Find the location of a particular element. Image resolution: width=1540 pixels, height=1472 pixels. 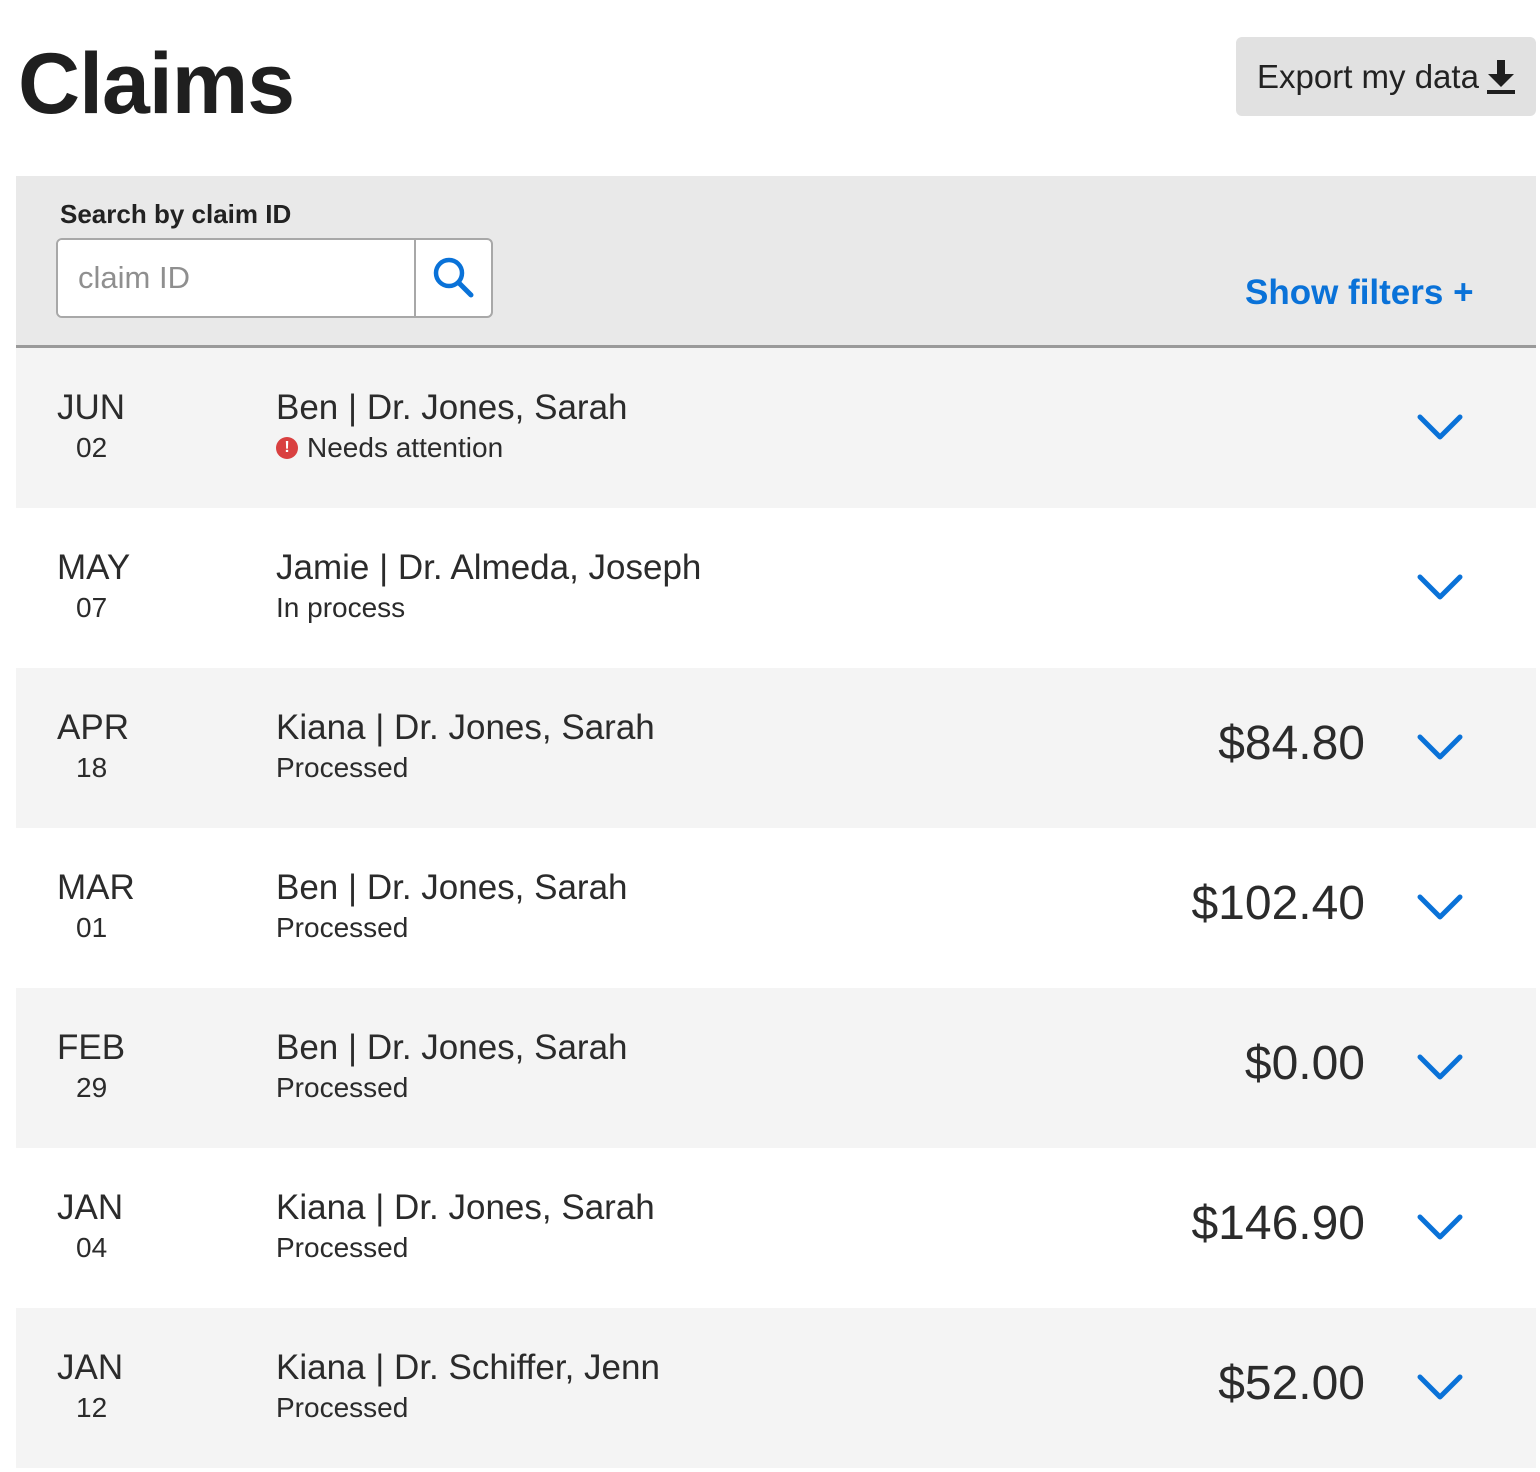

claim-id-search-input is located at coordinates (236, 278).